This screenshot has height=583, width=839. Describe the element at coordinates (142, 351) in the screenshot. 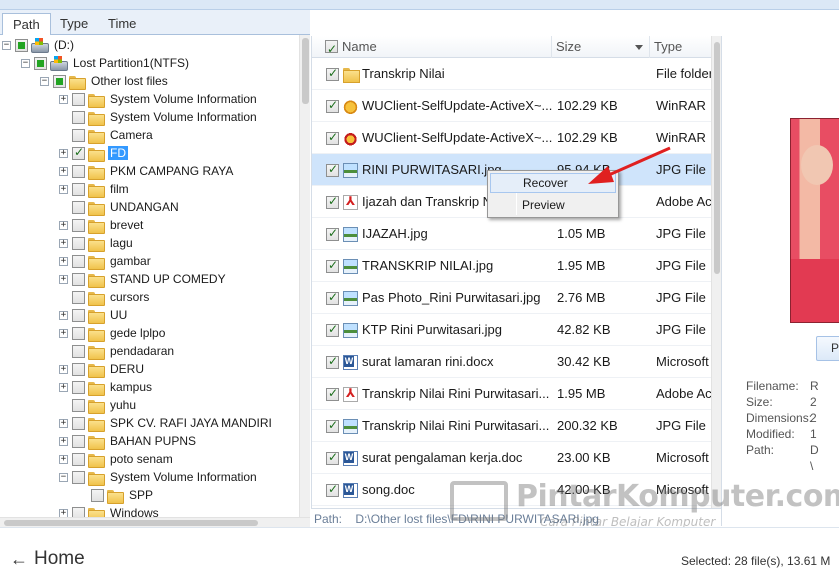

I see `tree-node-label: pendadaran` at that location.